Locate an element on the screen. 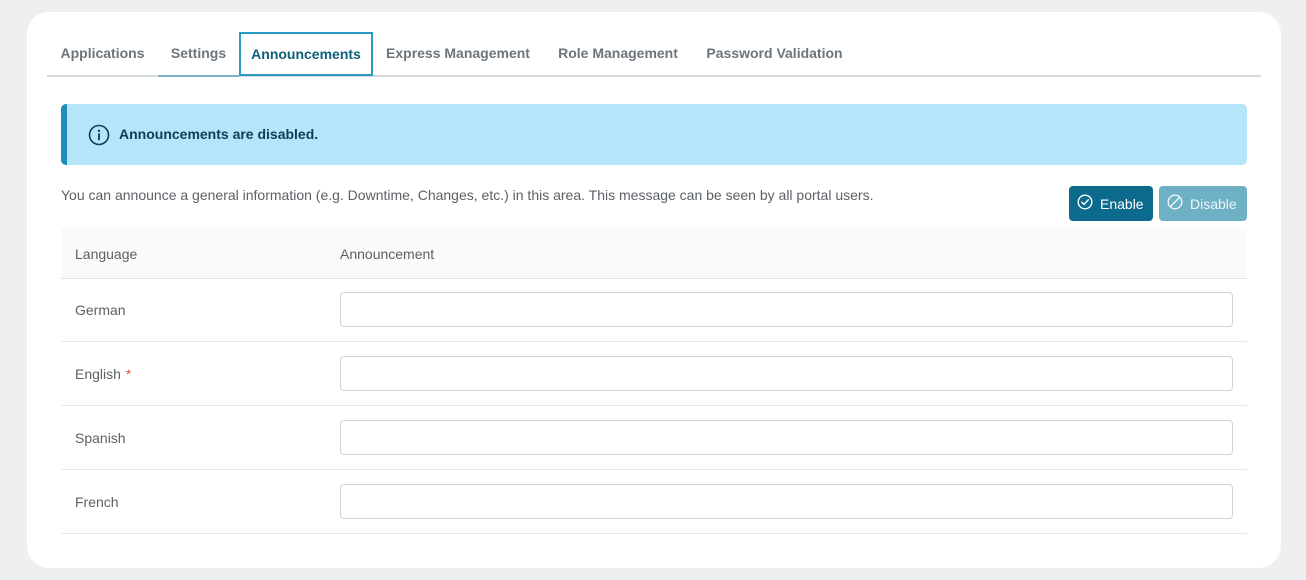 The height and width of the screenshot is (580, 1306). info-icon is located at coordinates (99, 135).